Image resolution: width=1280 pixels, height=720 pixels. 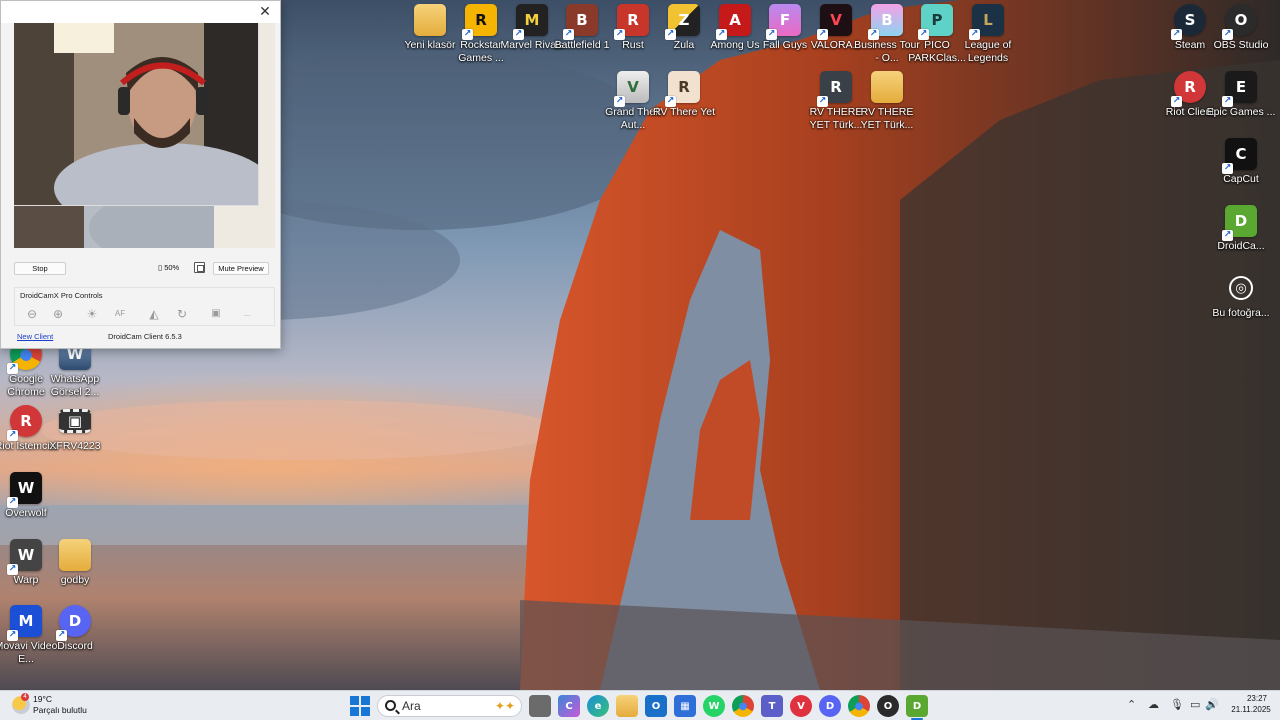 I want to click on desktop-icon-label: League of Legends, so click(x=988, y=51).